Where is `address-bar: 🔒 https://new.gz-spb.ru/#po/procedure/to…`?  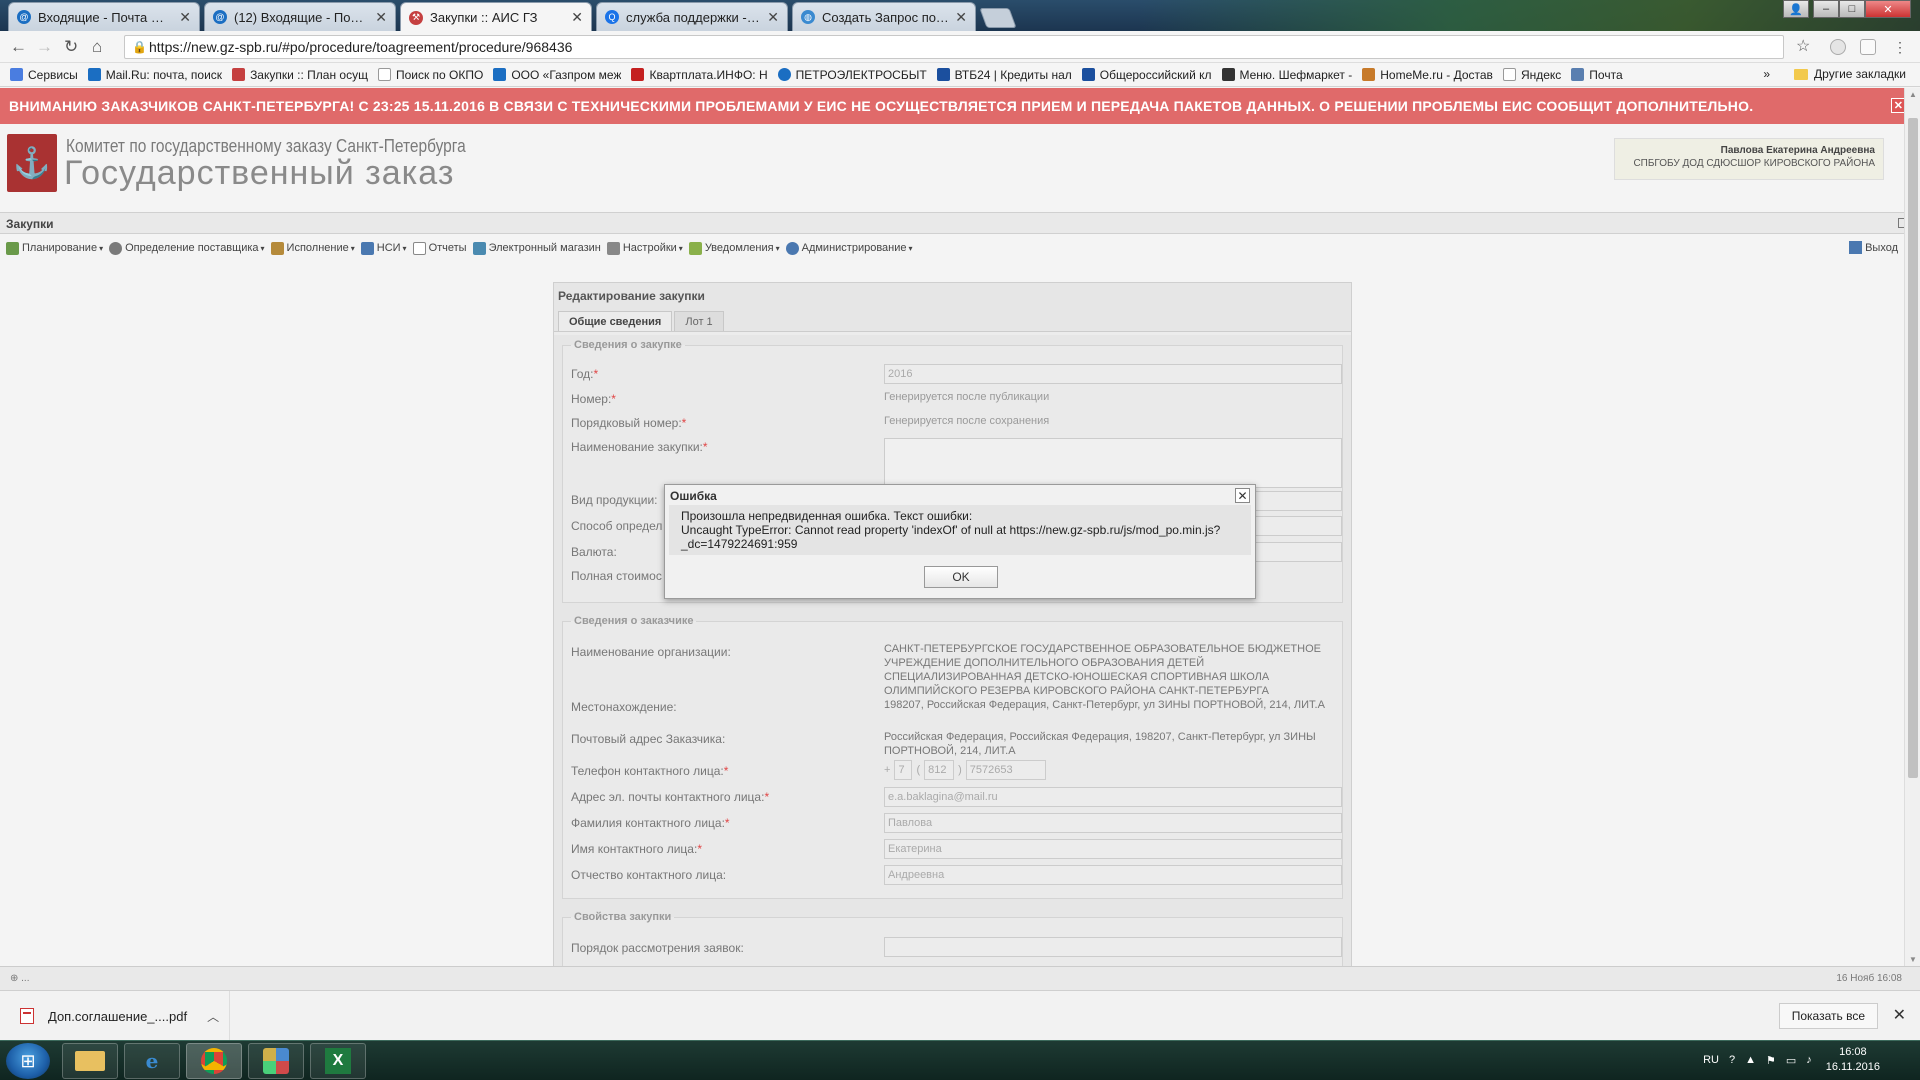
address-bar: 🔒 https://new.gz-spb.ru/#po/procedure/to… is located at coordinates (954, 47).